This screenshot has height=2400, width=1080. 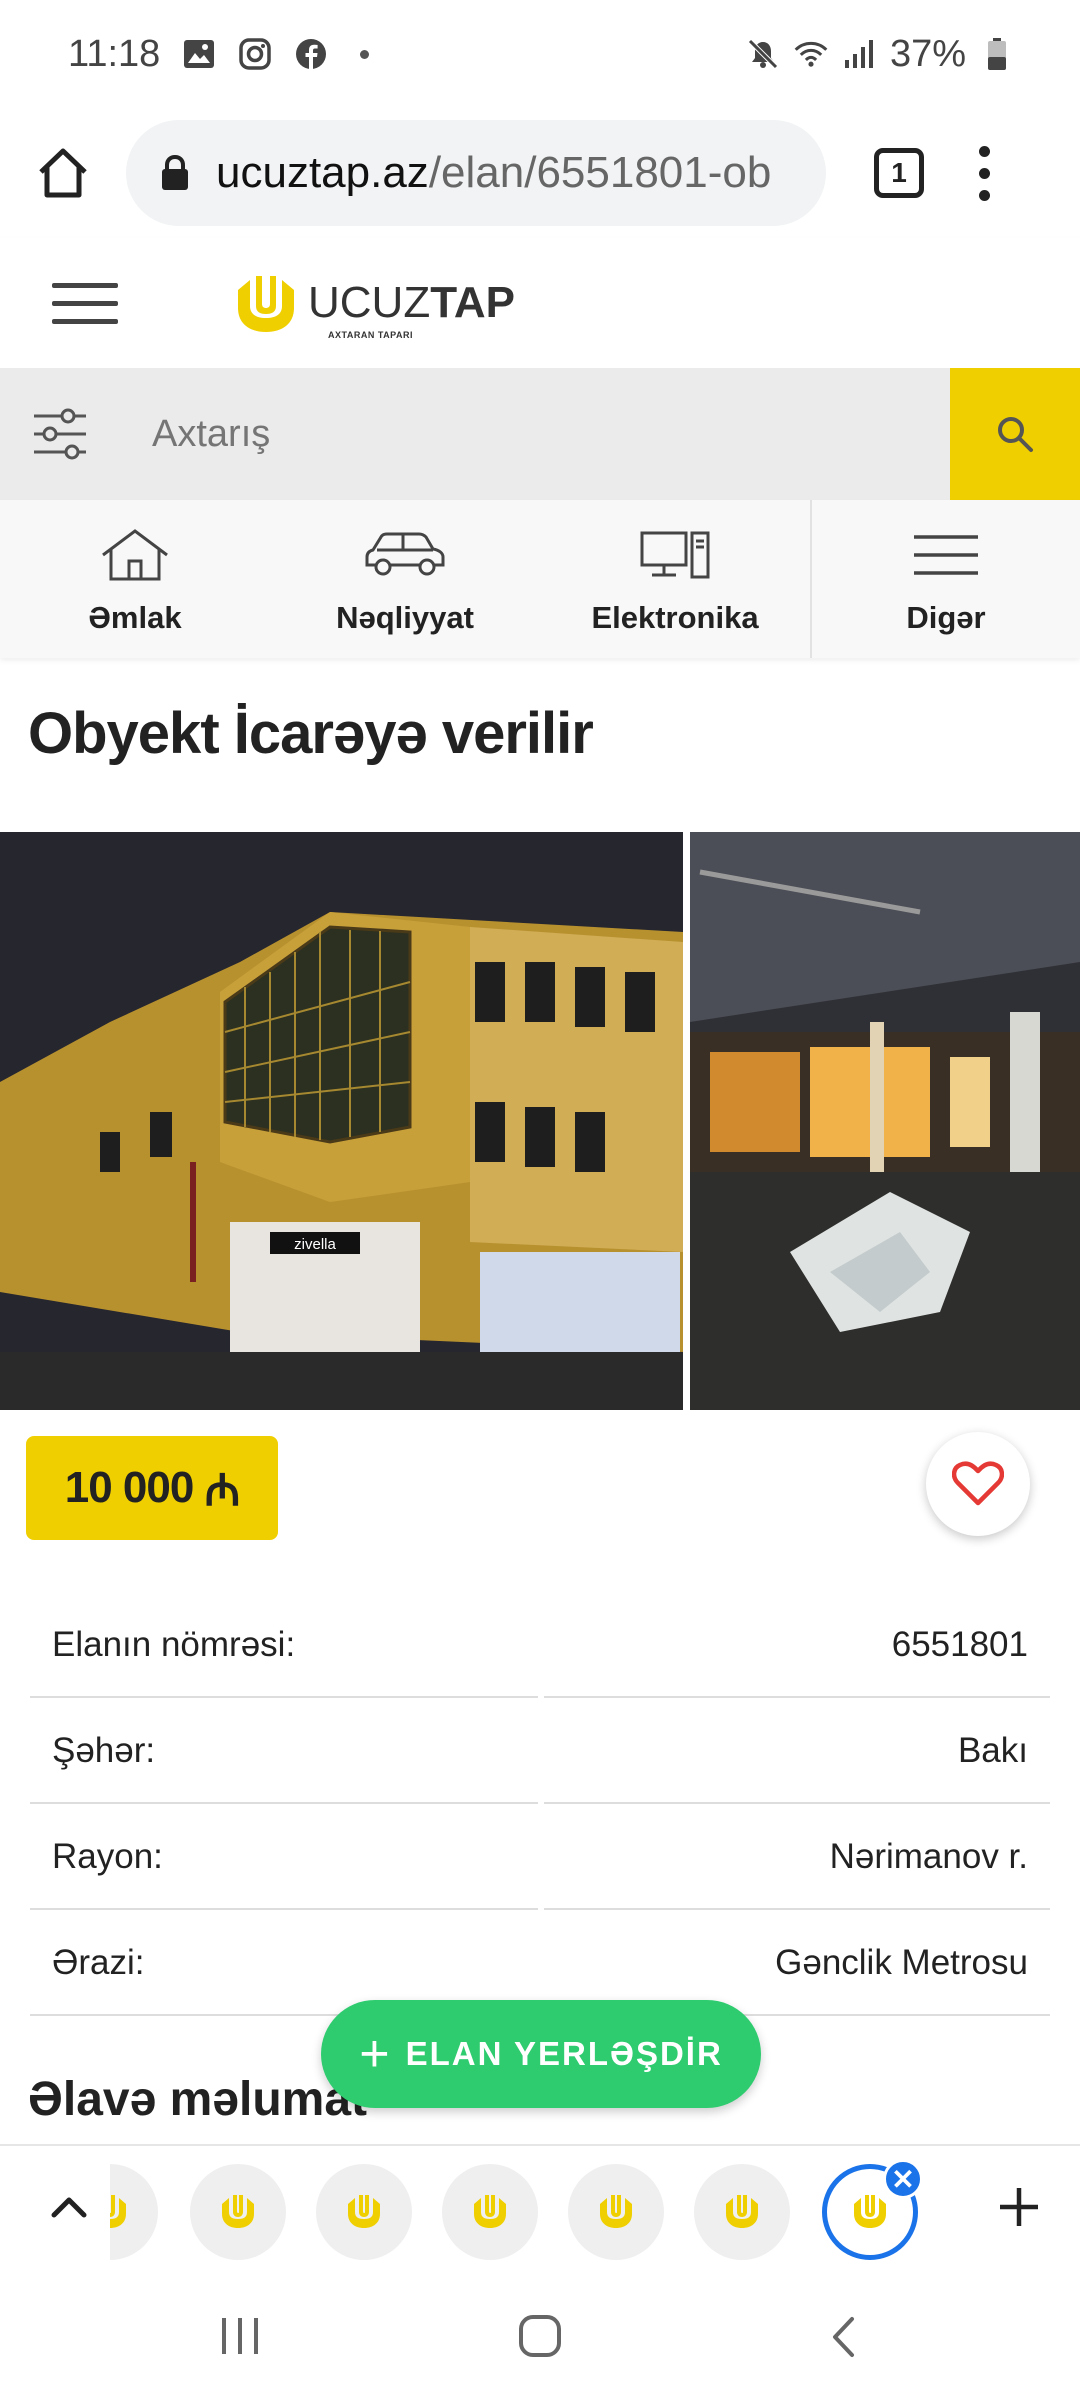 What do you see at coordinates (600, 172) in the screenshot?
I see `url-path: /elan/6551801-ob` at bounding box center [600, 172].